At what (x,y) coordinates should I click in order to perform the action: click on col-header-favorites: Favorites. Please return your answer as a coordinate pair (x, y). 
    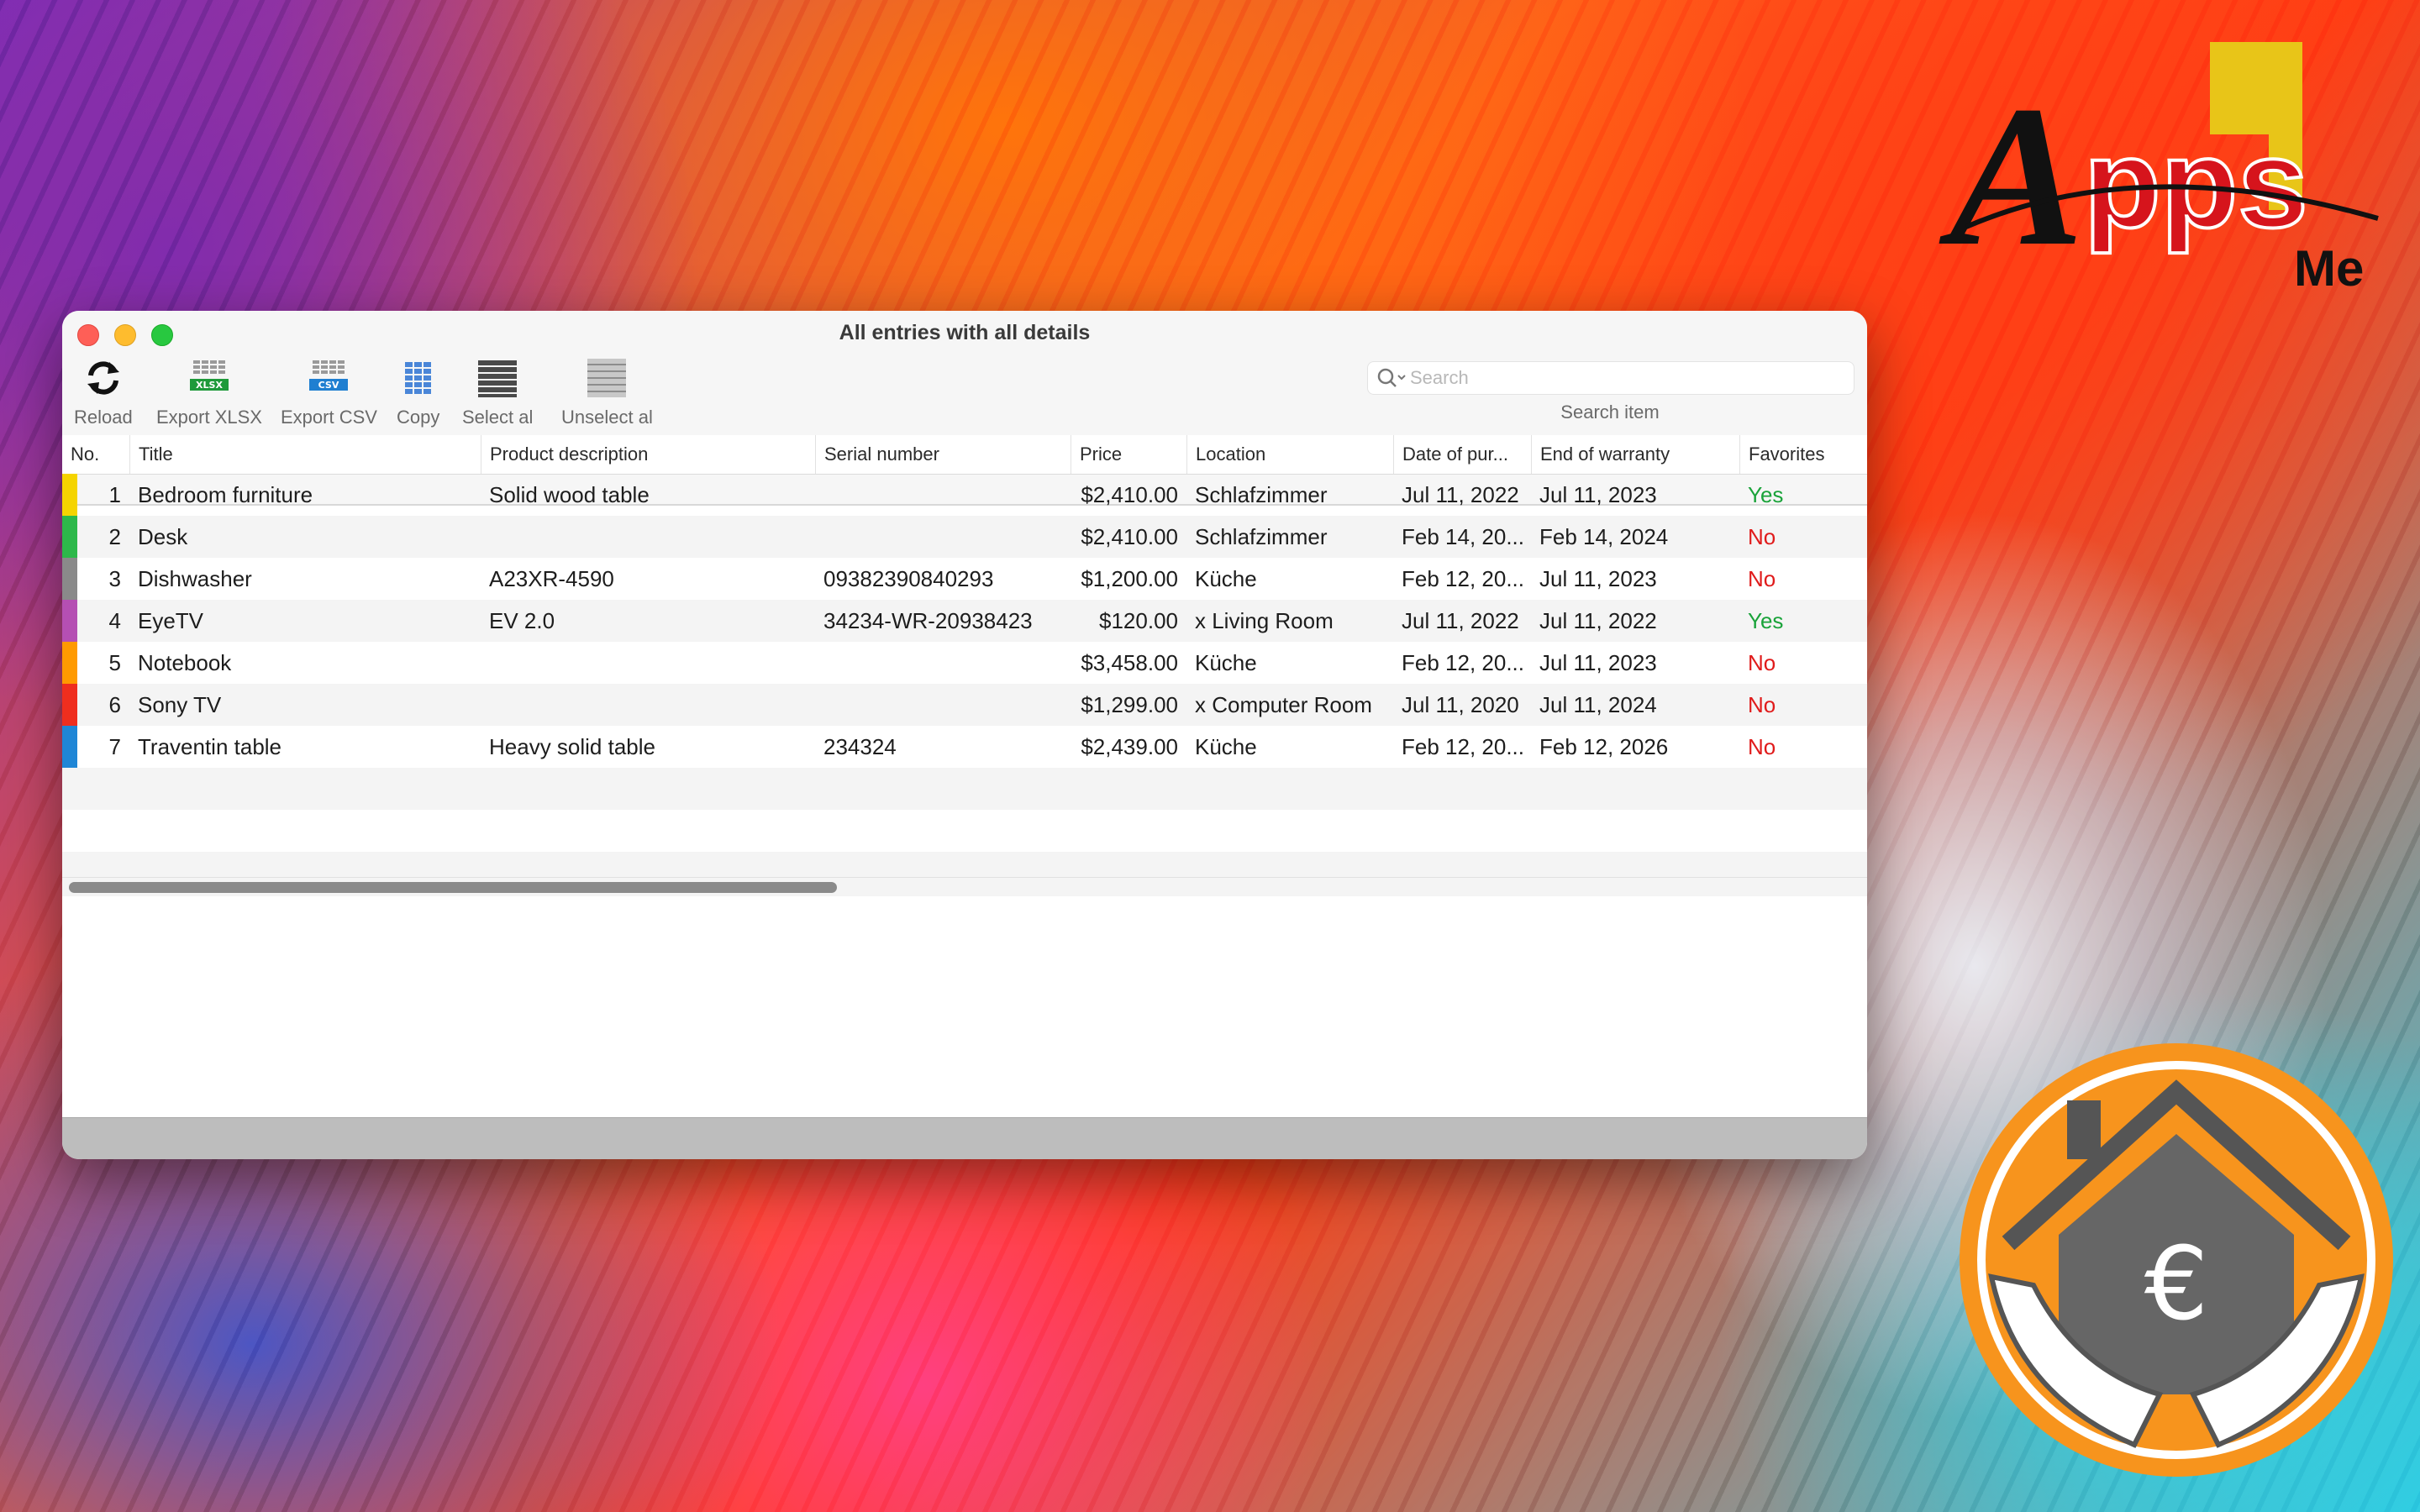
    Looking at the image, I should click on (1803, 454).